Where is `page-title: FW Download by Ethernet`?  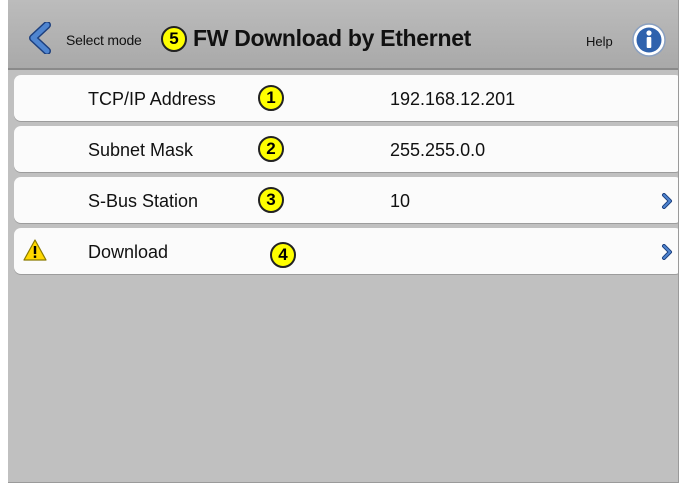 page-title: FW Download by Ethernet is located at coordinates (332, 38).